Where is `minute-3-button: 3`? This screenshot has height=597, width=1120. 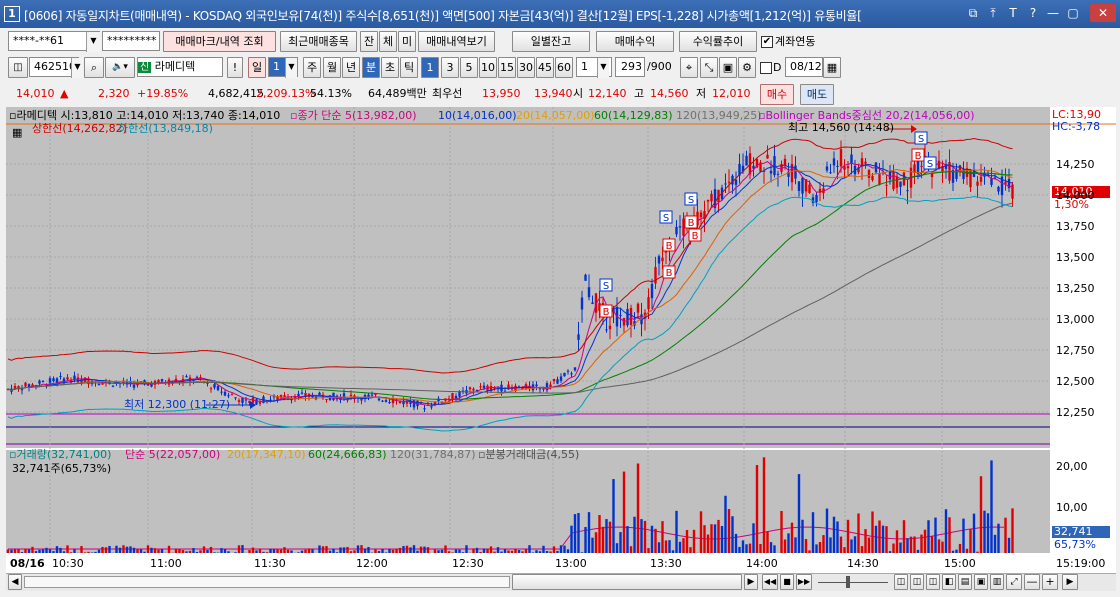
minute-3-button: 3 is located at coordinates (450, 67).